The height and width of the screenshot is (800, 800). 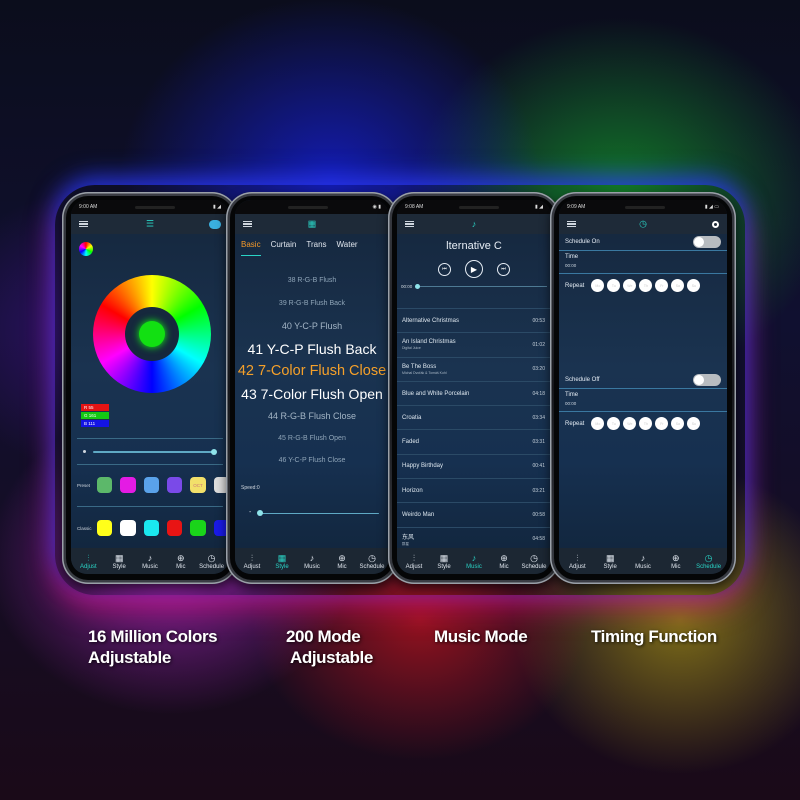 I want to click on speed-slider-knob, so click(x=260, y=513).